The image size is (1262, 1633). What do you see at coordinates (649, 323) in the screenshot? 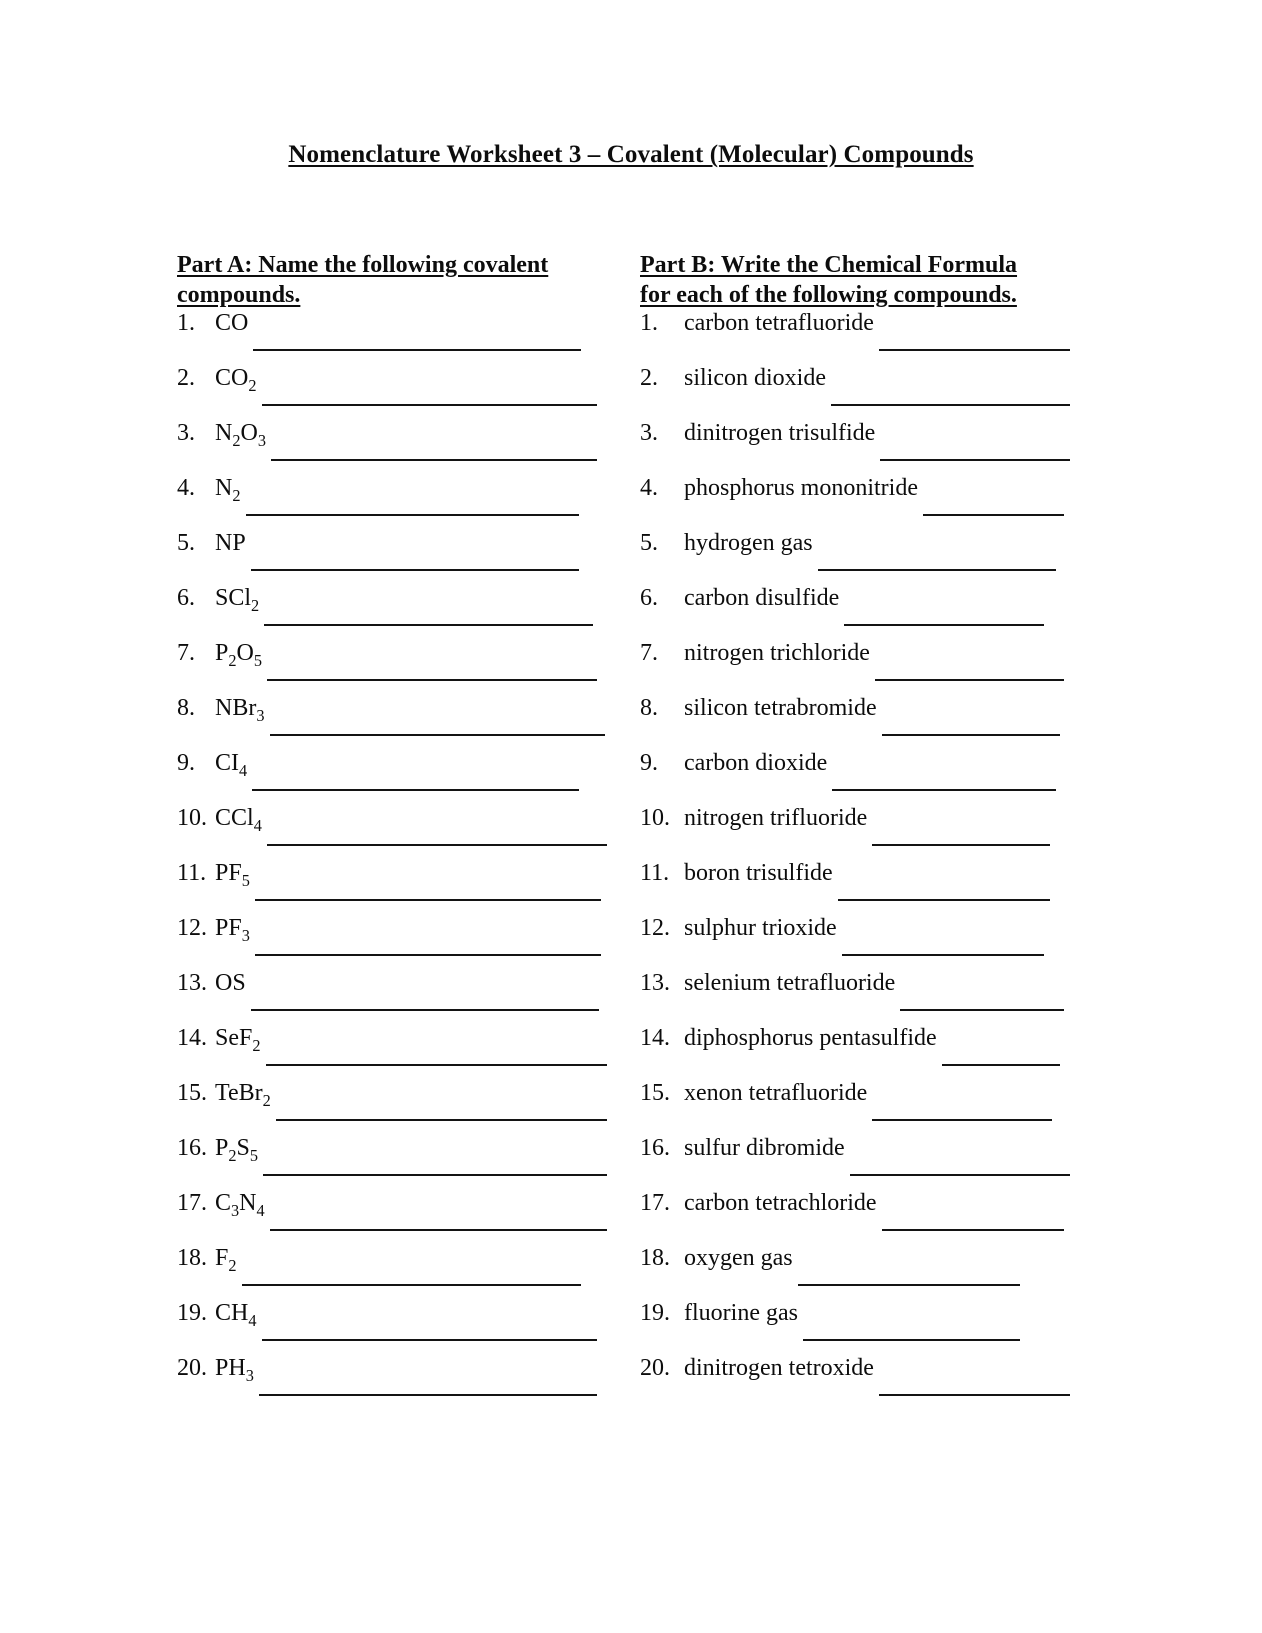
I see `item-number: 1.` at bounding box center [649, 323].